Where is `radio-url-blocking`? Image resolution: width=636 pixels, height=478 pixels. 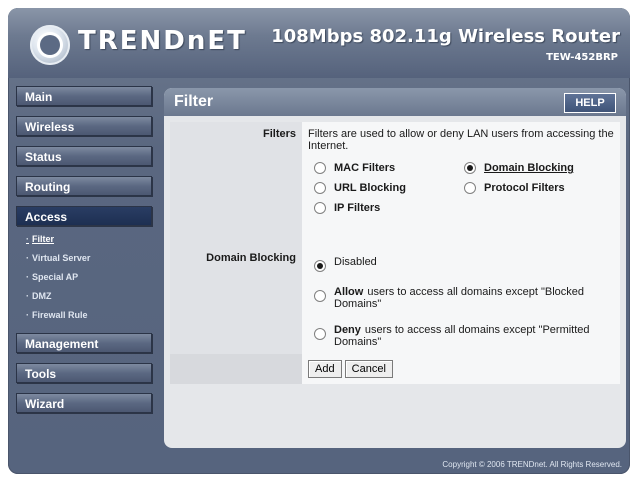
radio-url-blocking is located at coordinates (320, 188).